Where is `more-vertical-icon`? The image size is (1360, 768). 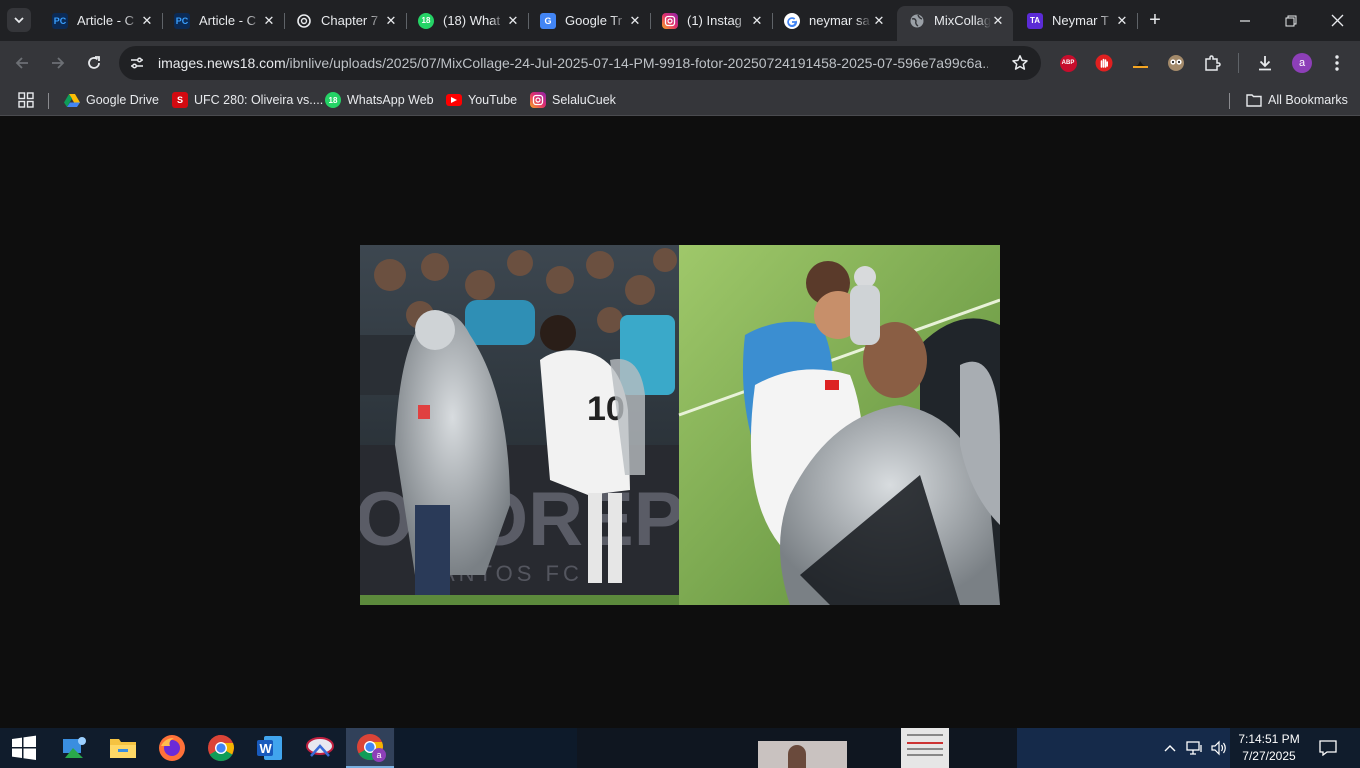
more-vertical-icon is located at coordinates (1337, 63).